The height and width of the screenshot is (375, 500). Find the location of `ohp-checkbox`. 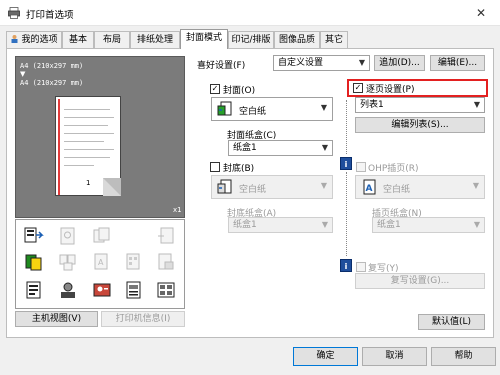

ohp-checkbox is located at coordinates (361, 167).